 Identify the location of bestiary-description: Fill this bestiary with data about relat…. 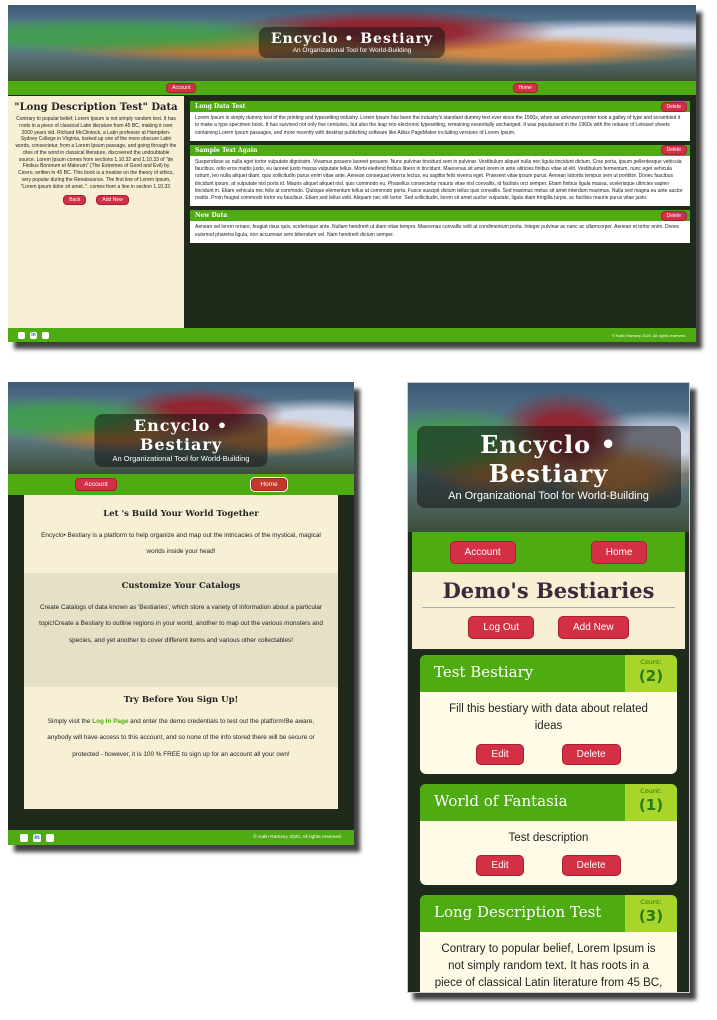
(548, 718).